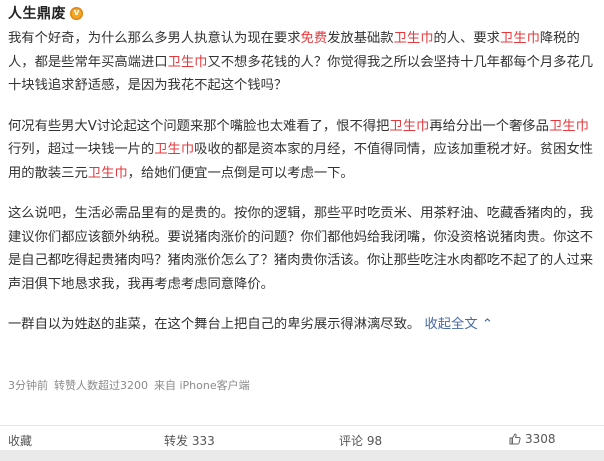  Describe the element at coordinates (202, 385) in the screenshot. I see `post-source: 来自 iPhone客户端` at that location.